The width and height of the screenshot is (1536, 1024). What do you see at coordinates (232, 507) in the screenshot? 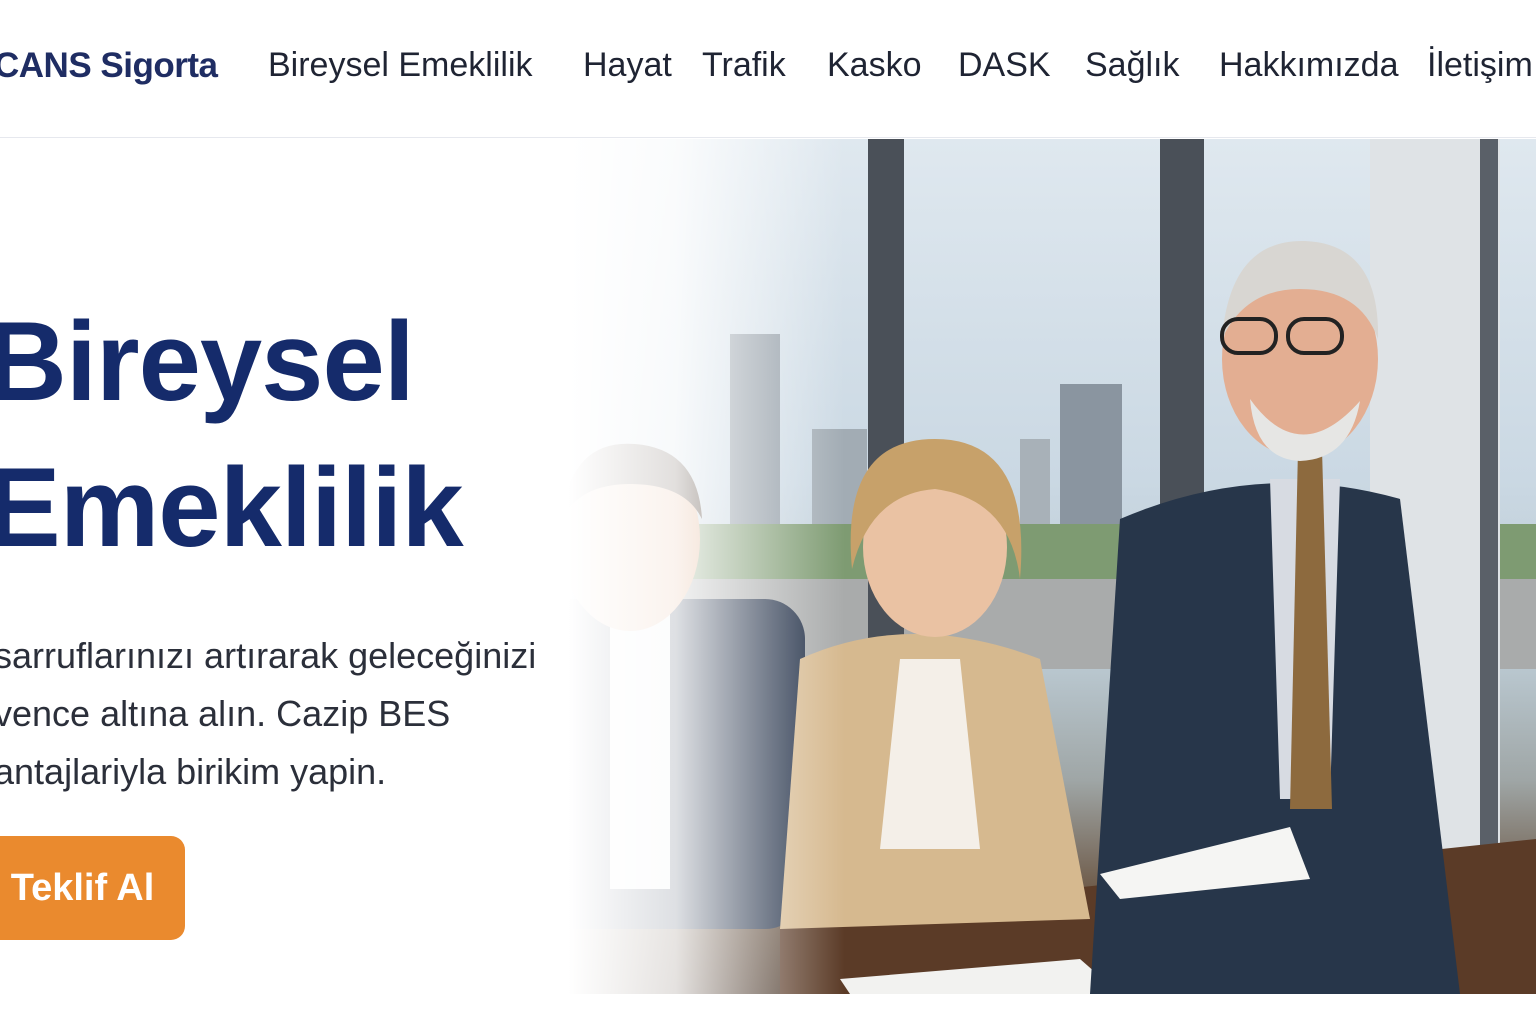
I see `hero-title-line: Emeklilik` at bounding box center [232, 507].